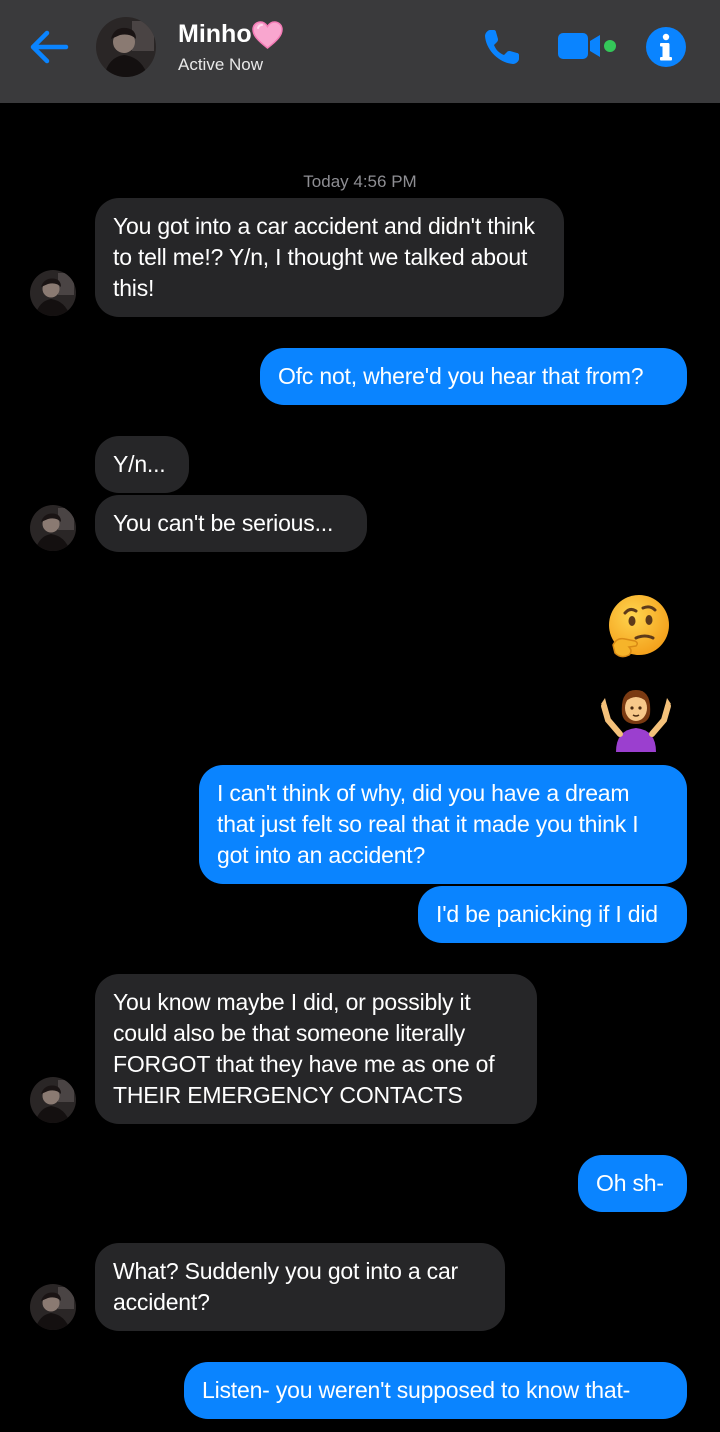 This screenshot has width=720, height=1432. I want to click on back-arrow-icon, so click(49, 47).